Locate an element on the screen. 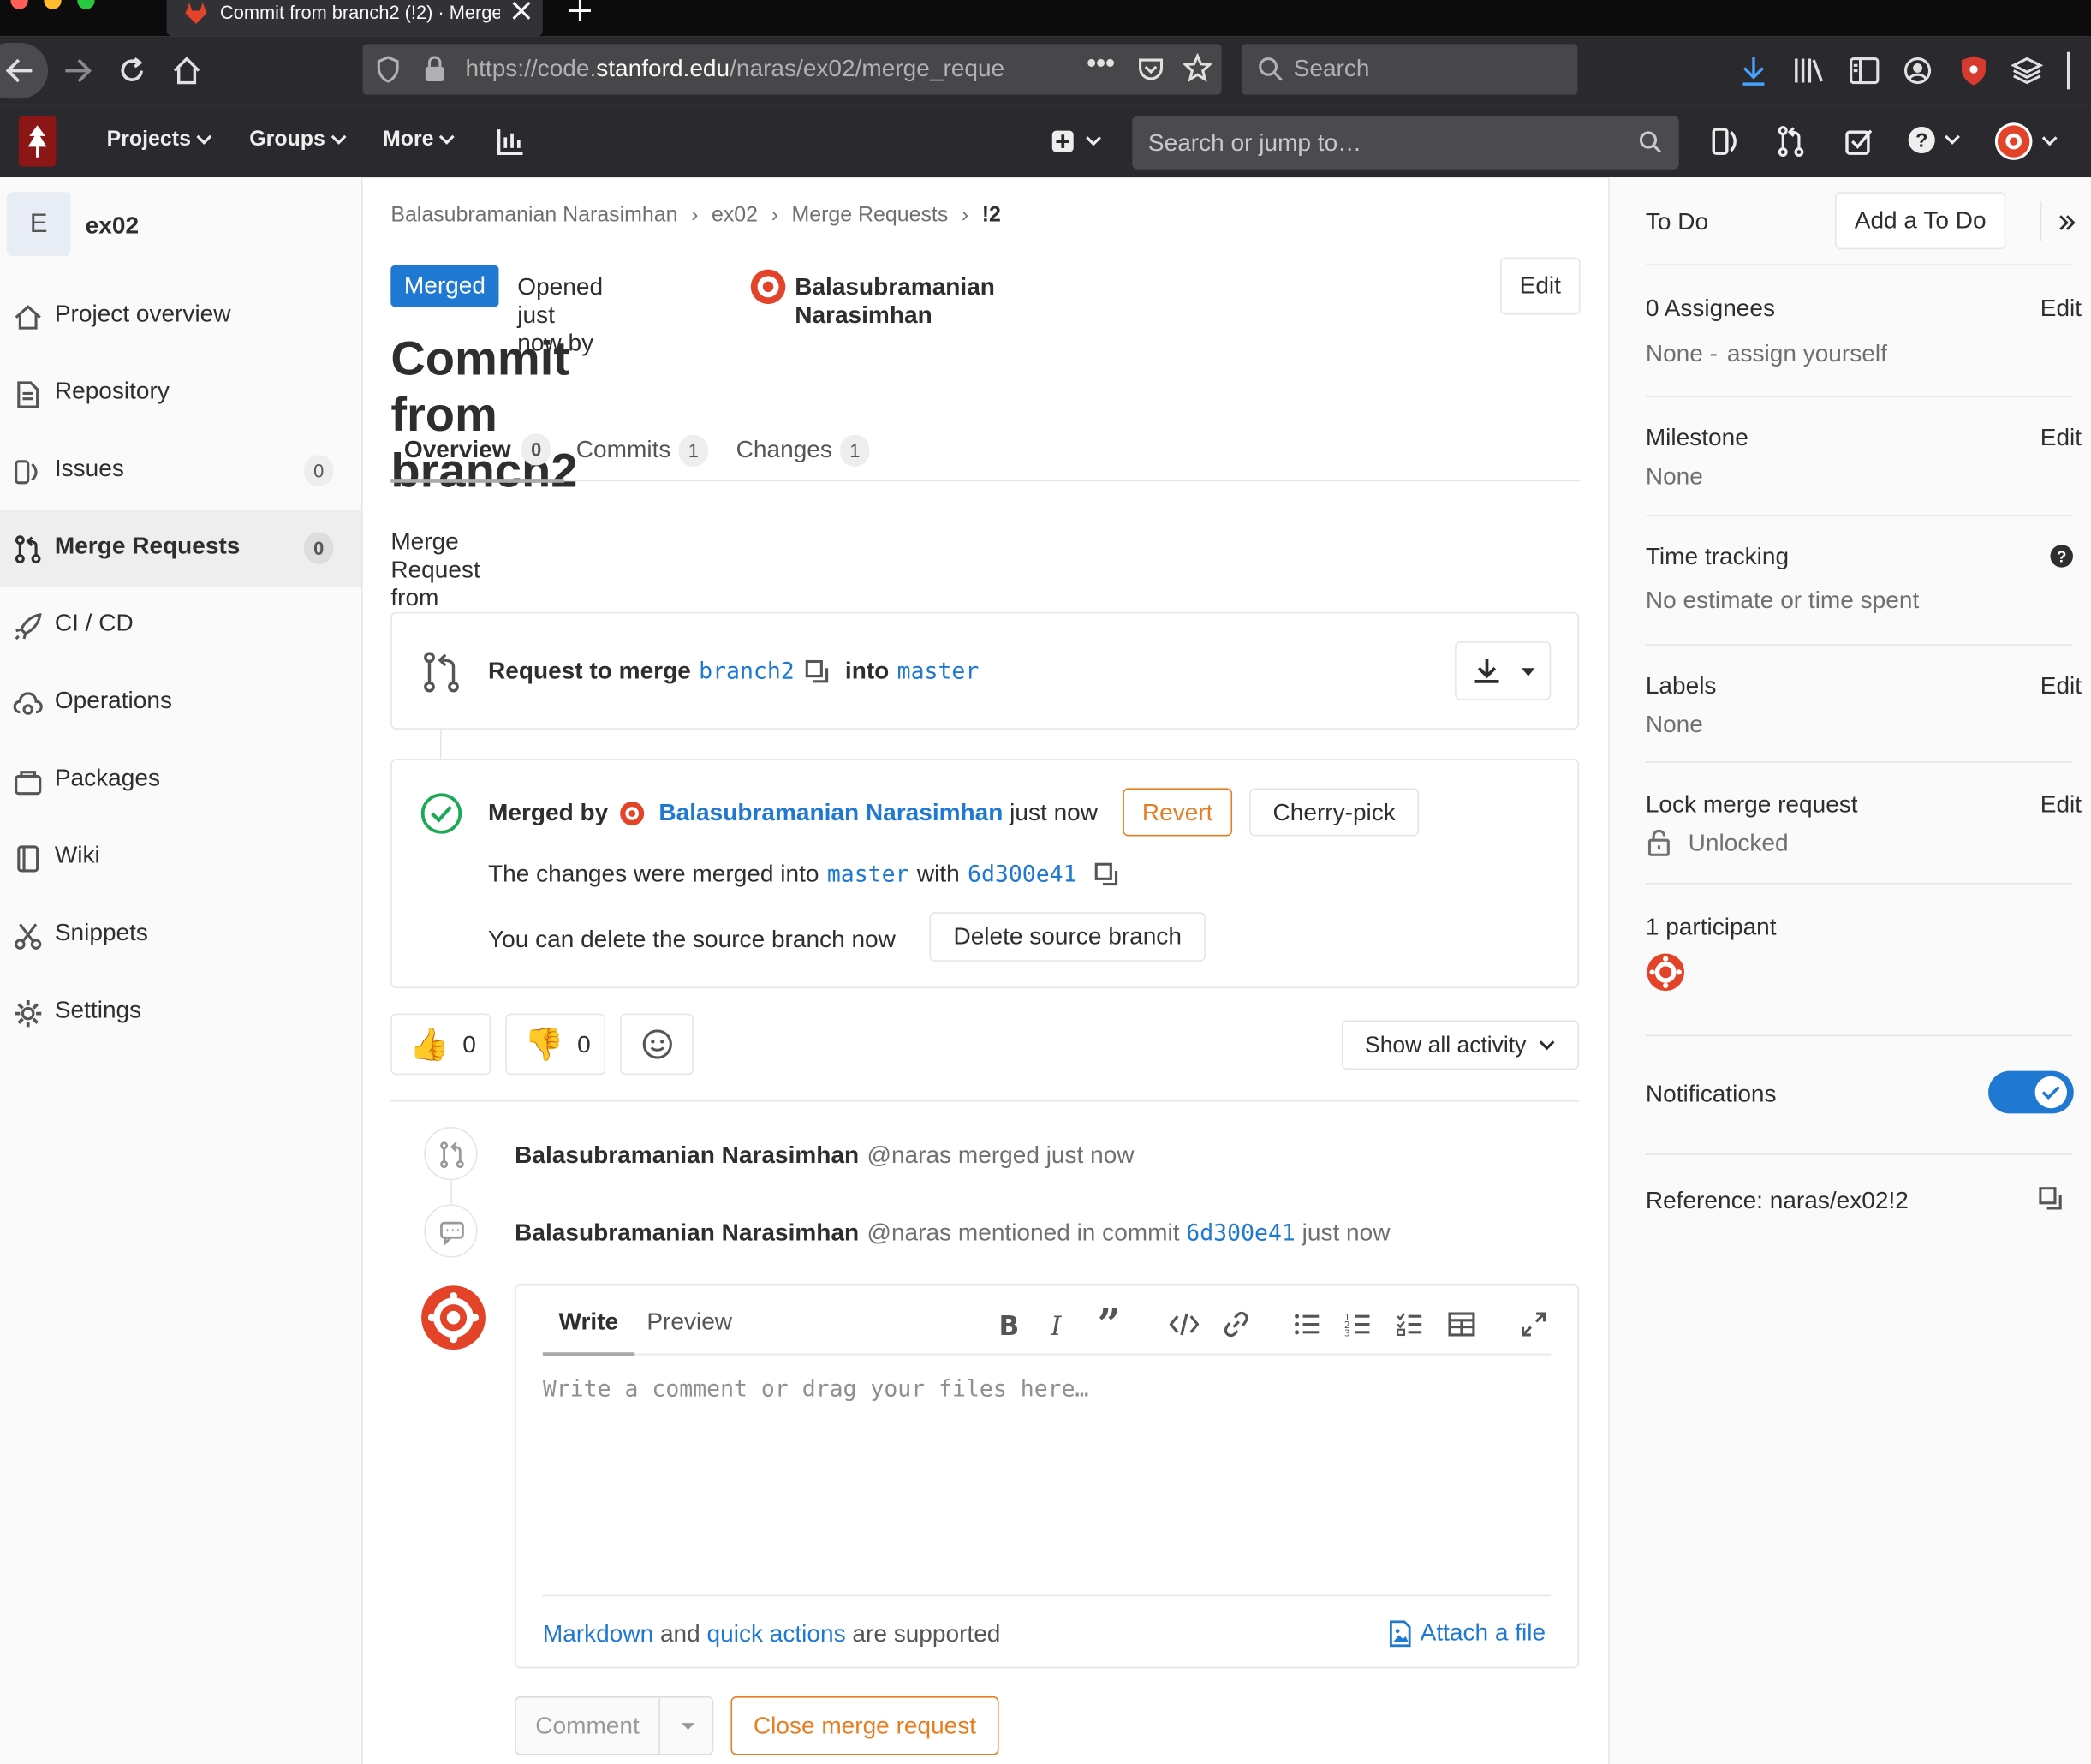  stanford-logo is located at coordinates (37, 141).